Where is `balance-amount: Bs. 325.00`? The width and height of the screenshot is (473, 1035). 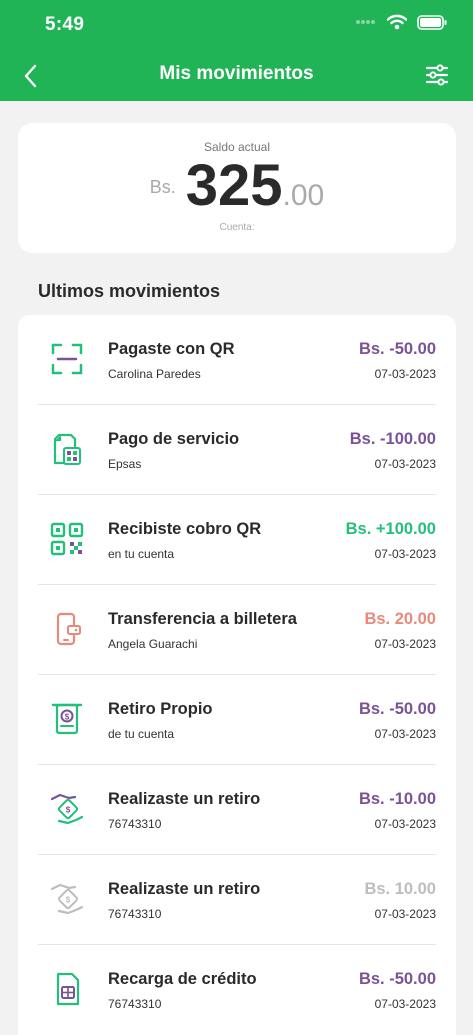
balance-amount: Bs. 325.00 is located at coordinates (237, 186).